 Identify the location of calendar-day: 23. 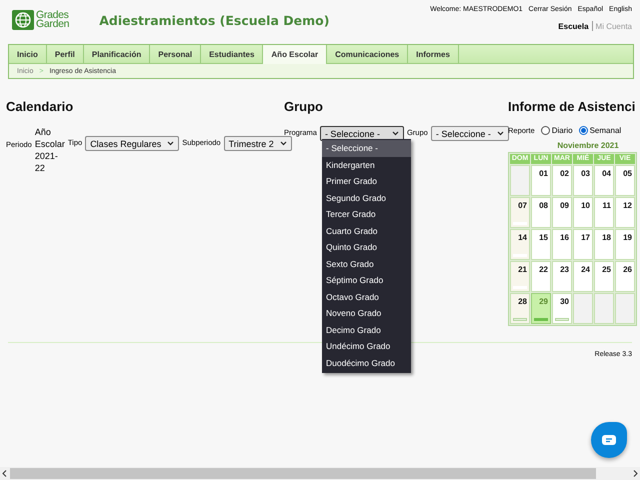
(562, 276).